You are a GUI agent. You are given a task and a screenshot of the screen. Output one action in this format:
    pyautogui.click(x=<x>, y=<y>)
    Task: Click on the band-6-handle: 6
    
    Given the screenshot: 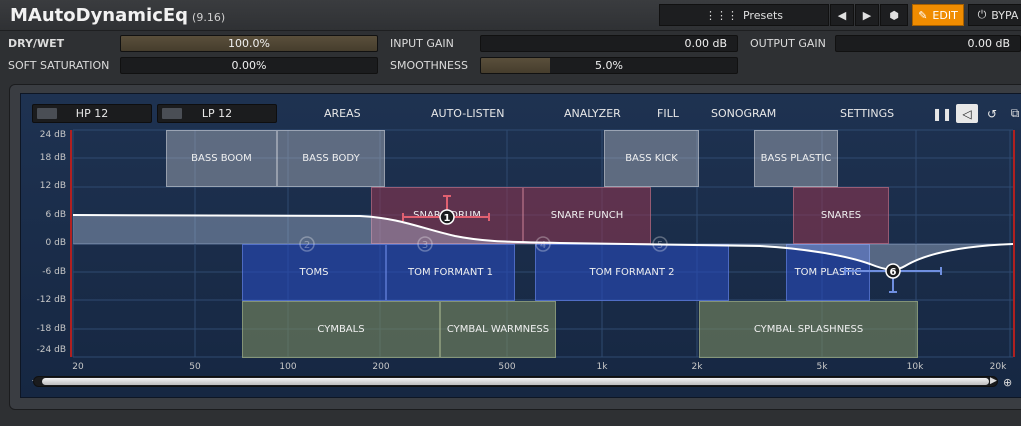 What is the action you would take?
    pyautogui.click(x=893, y=278)
    